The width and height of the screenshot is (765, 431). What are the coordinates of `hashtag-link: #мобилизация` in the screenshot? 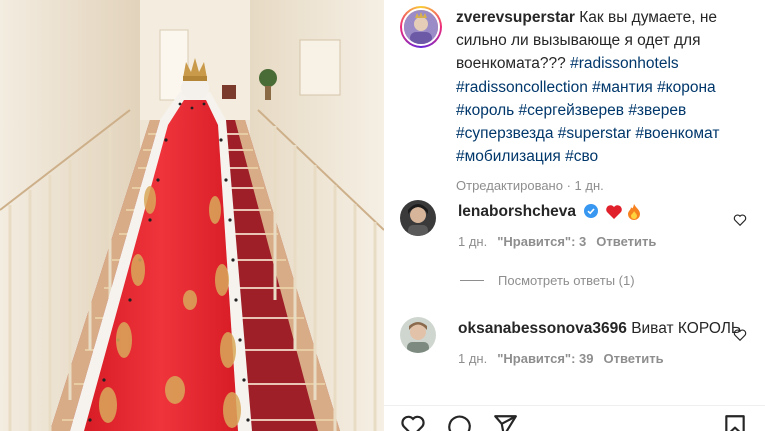 It's located at (508, 156).